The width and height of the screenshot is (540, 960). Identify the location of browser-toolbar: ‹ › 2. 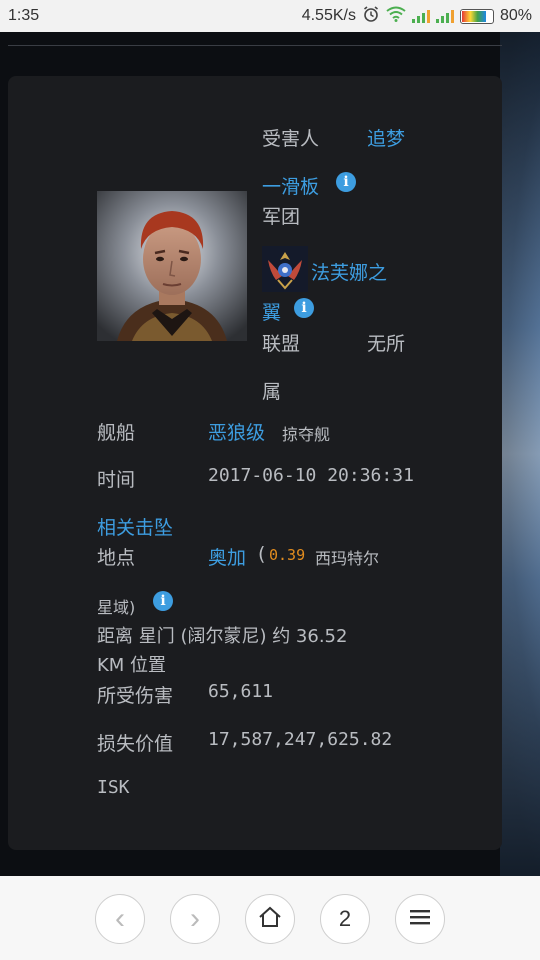
(270, 918).